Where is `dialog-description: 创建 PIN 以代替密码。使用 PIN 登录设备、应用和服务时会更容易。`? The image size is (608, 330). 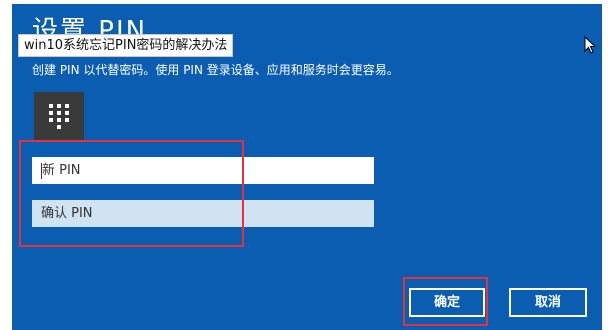
dialog-description: 创建 PIN 以代替密码。使用 PIN 登录设备、应用和服务时会更容易。 is located at coordinates (215, 70).